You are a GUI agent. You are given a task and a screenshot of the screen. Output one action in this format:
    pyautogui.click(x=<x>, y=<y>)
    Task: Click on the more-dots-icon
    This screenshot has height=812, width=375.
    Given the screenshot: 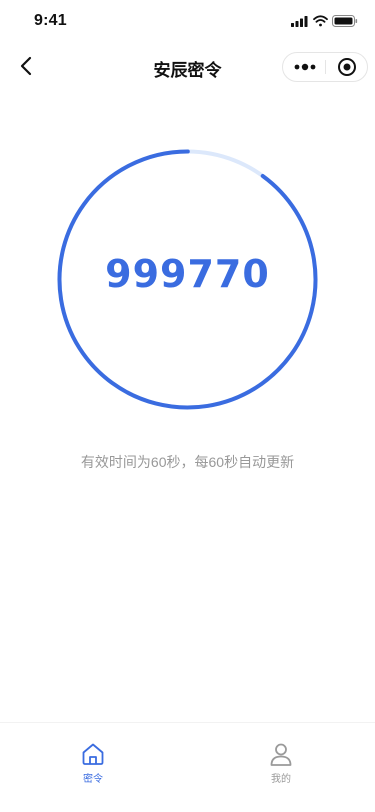 What is the action you would take?
    pyautogui.click(x=304, y=67)
    